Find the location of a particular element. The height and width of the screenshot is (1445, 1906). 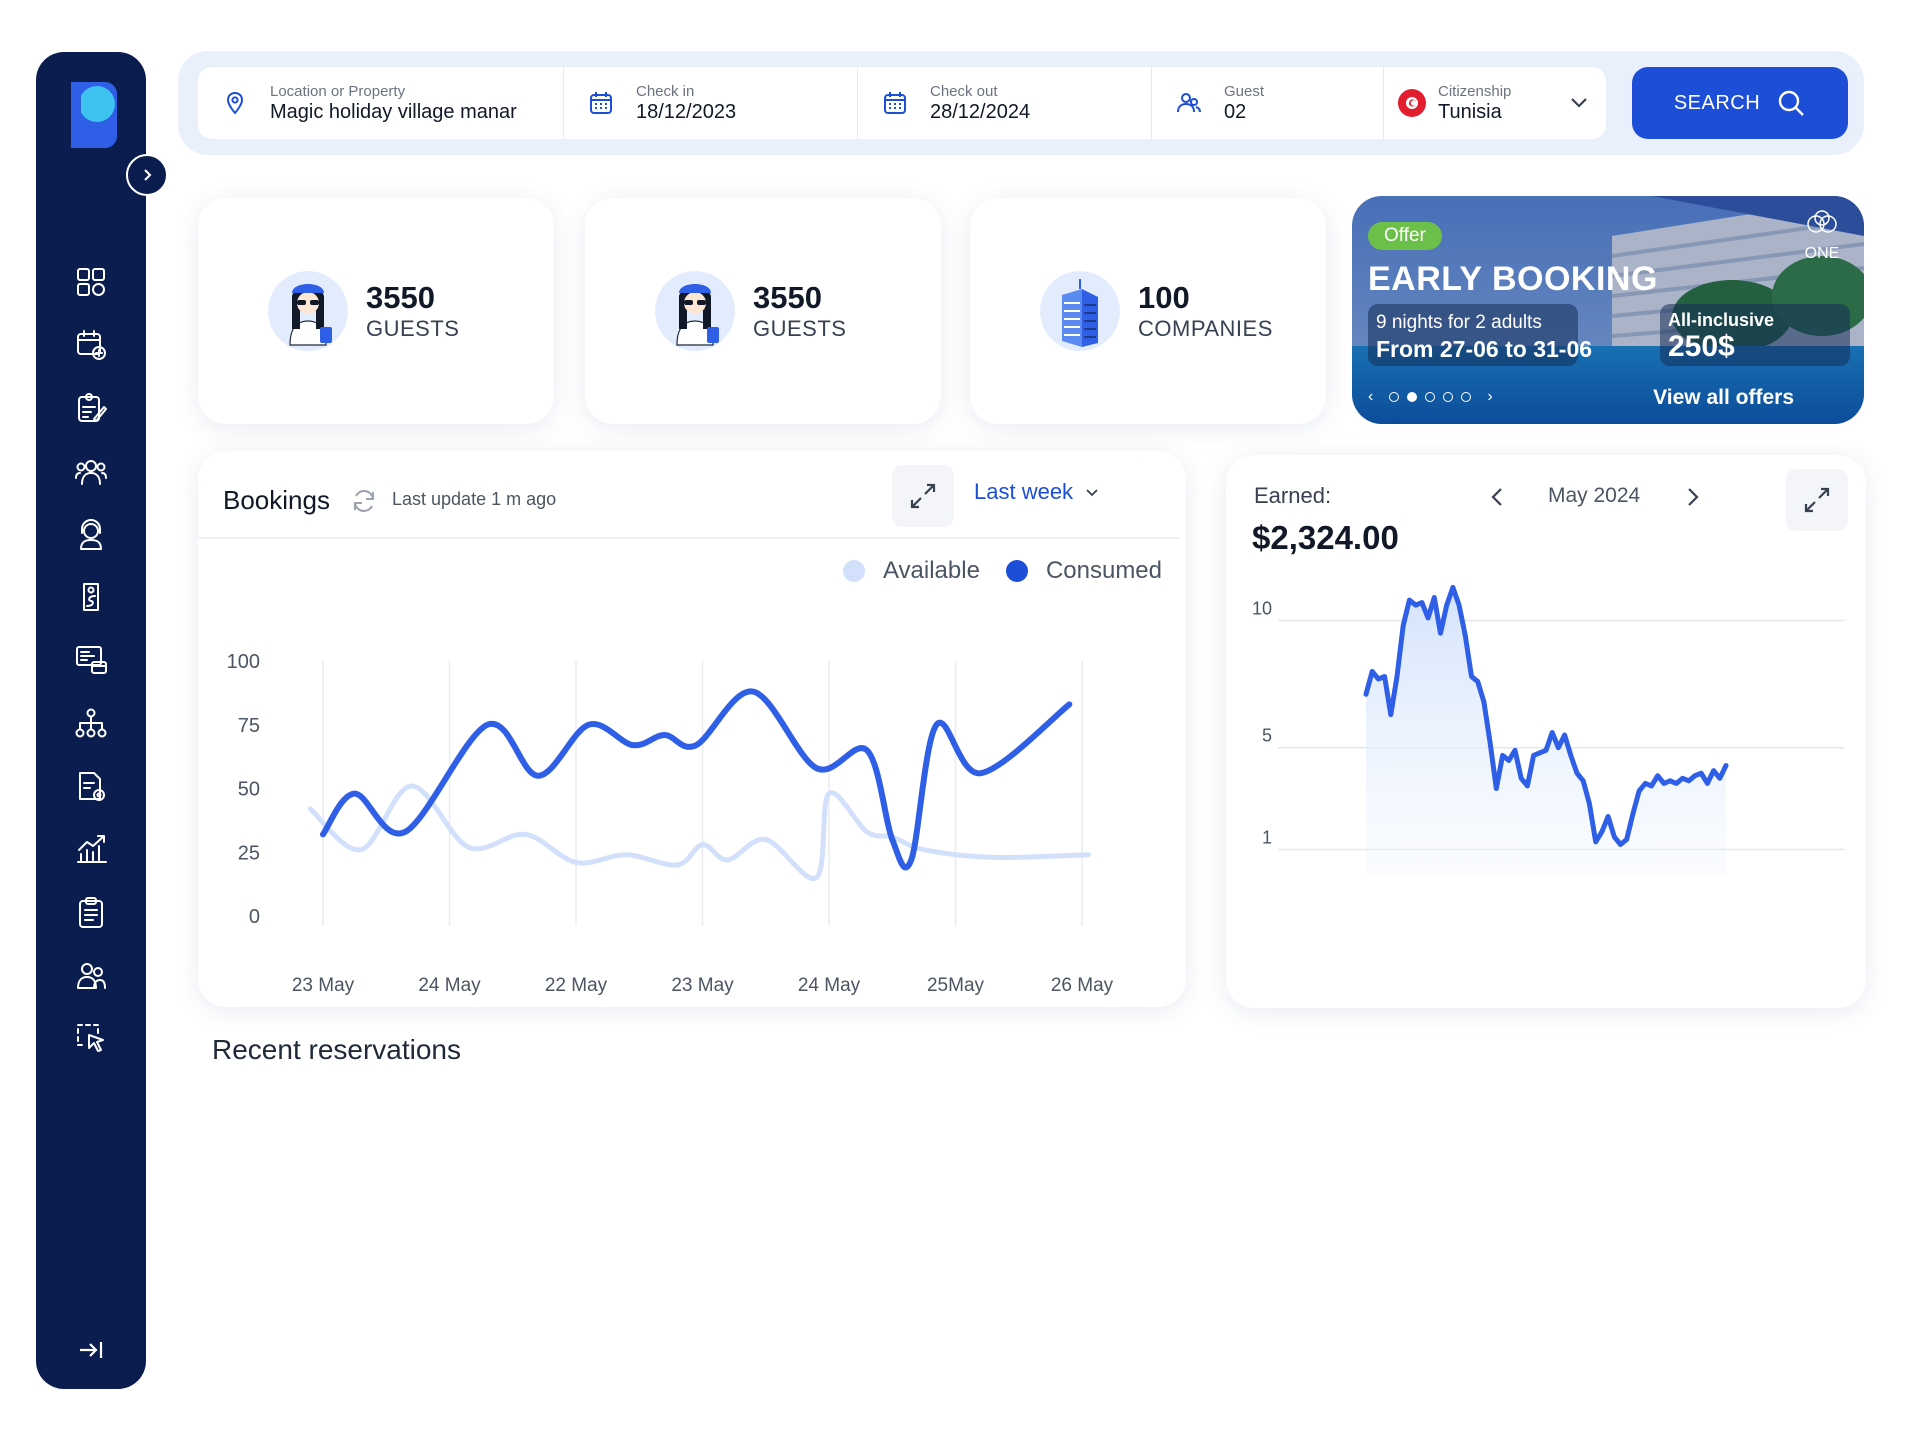

search-button: SEARCH is located at coordinates (1740, 103).